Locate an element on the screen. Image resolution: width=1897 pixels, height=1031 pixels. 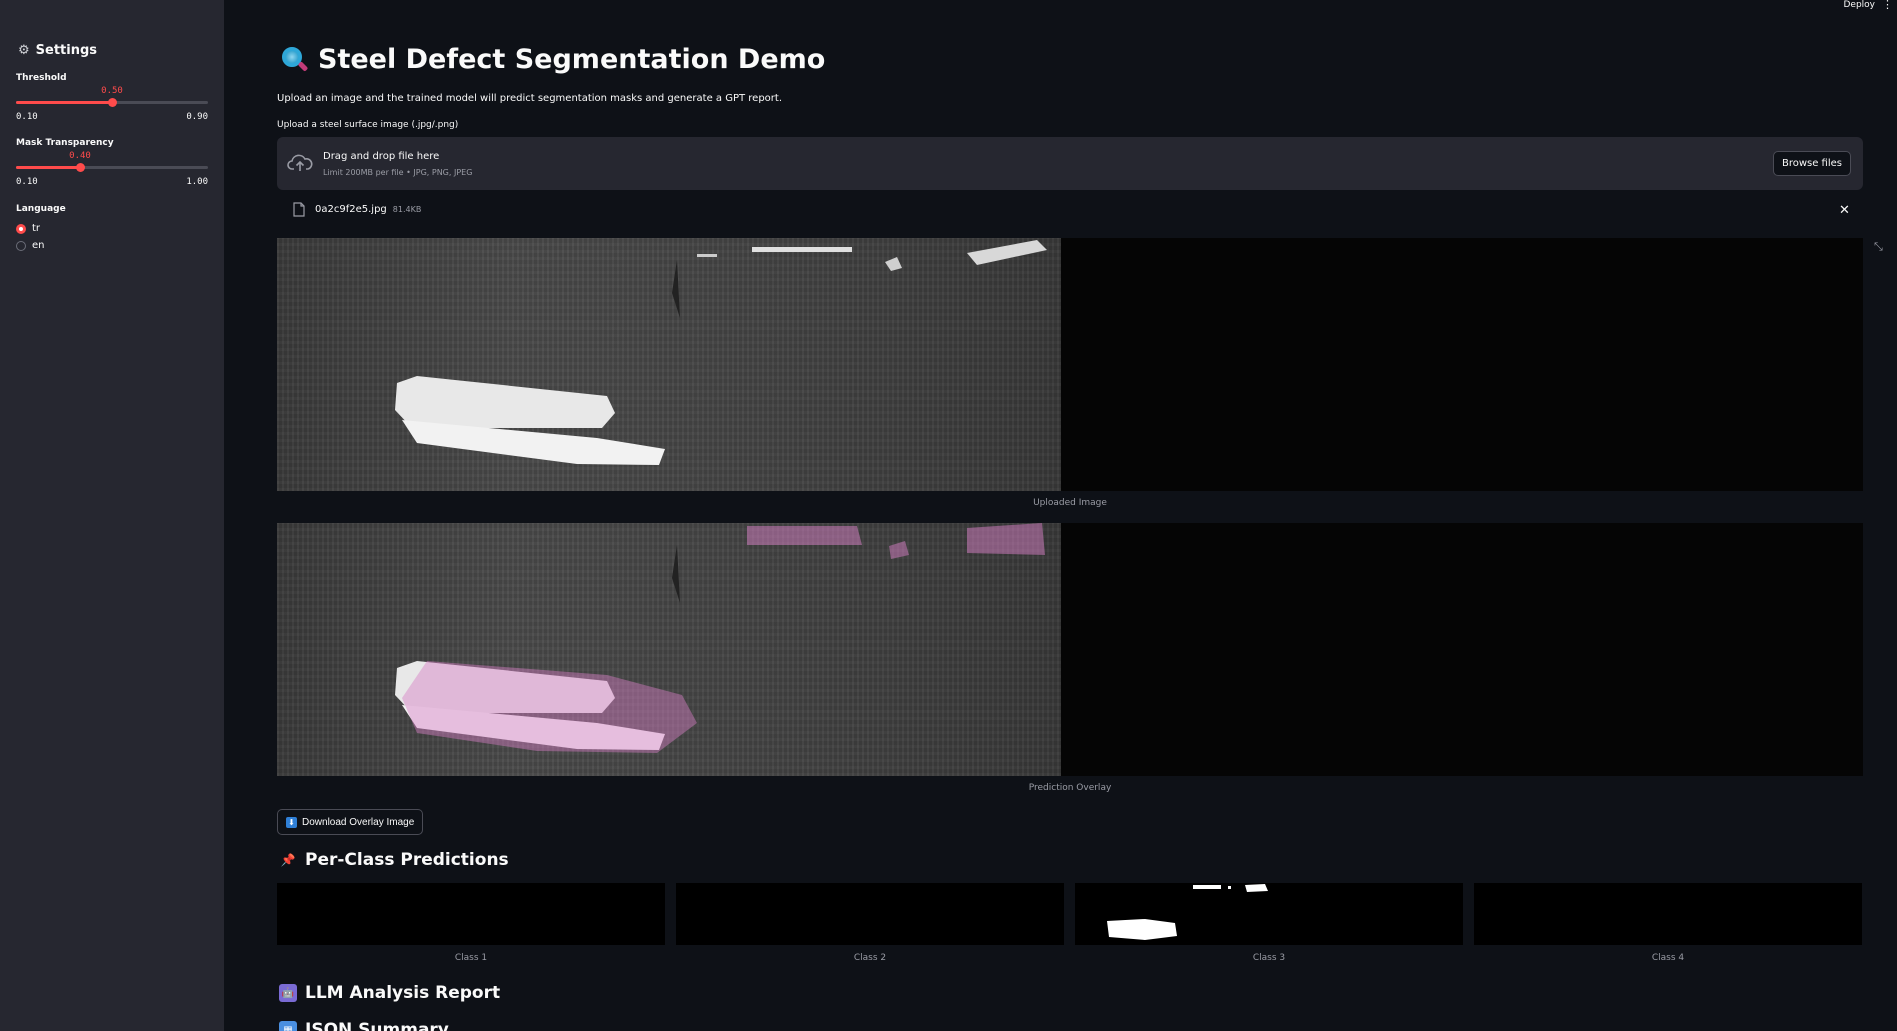
class-3-mask is located at coordinates (1269, 914).